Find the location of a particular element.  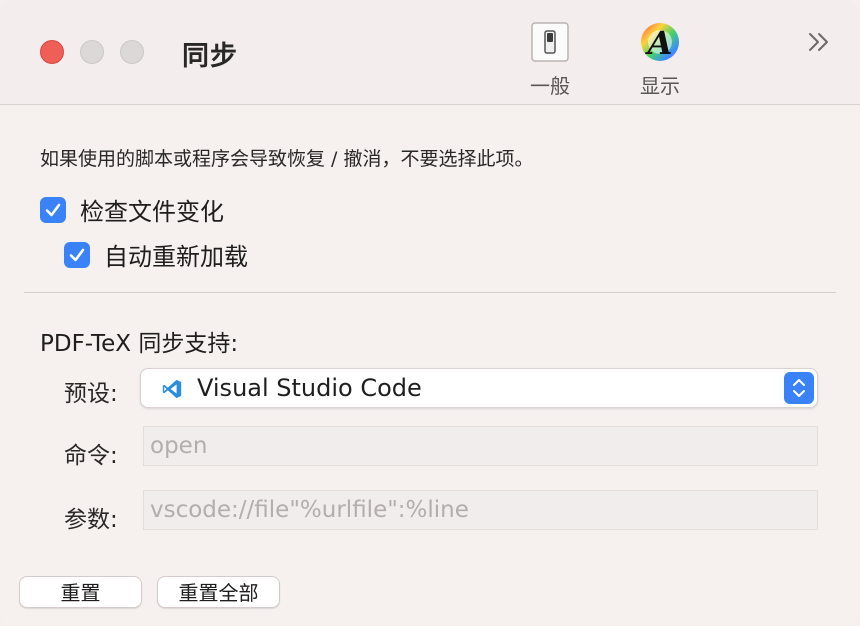

warning-text: 如果使用的脚本或程序会导致恢复 / 撤消，不要选择此项。 is located at coordinates (287, 159).